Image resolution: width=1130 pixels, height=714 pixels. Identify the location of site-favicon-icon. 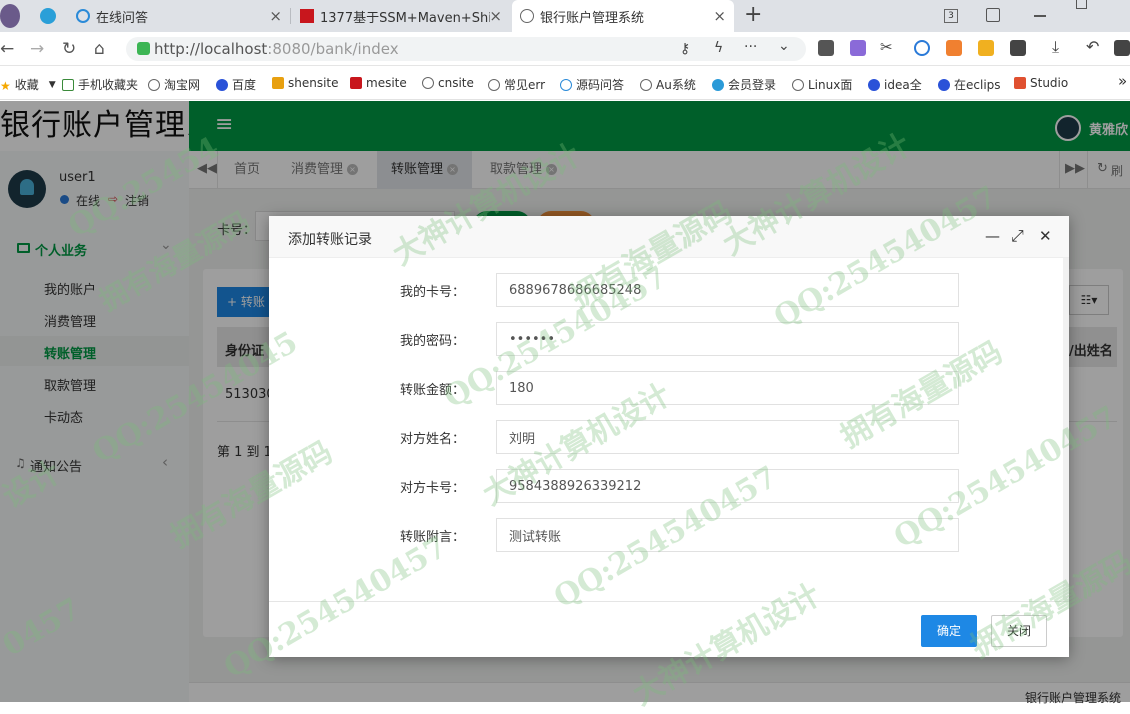
(307, 16).